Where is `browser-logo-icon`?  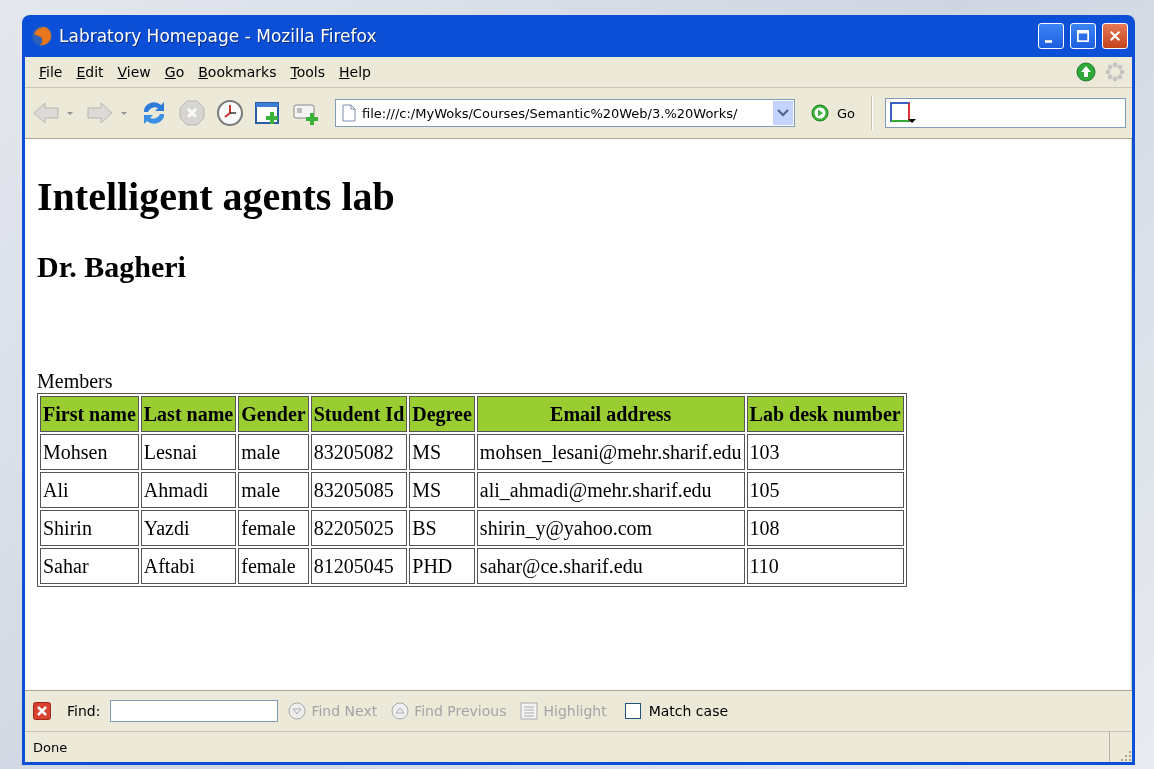 browser-logo-icon is located at coordinates (42, 36).